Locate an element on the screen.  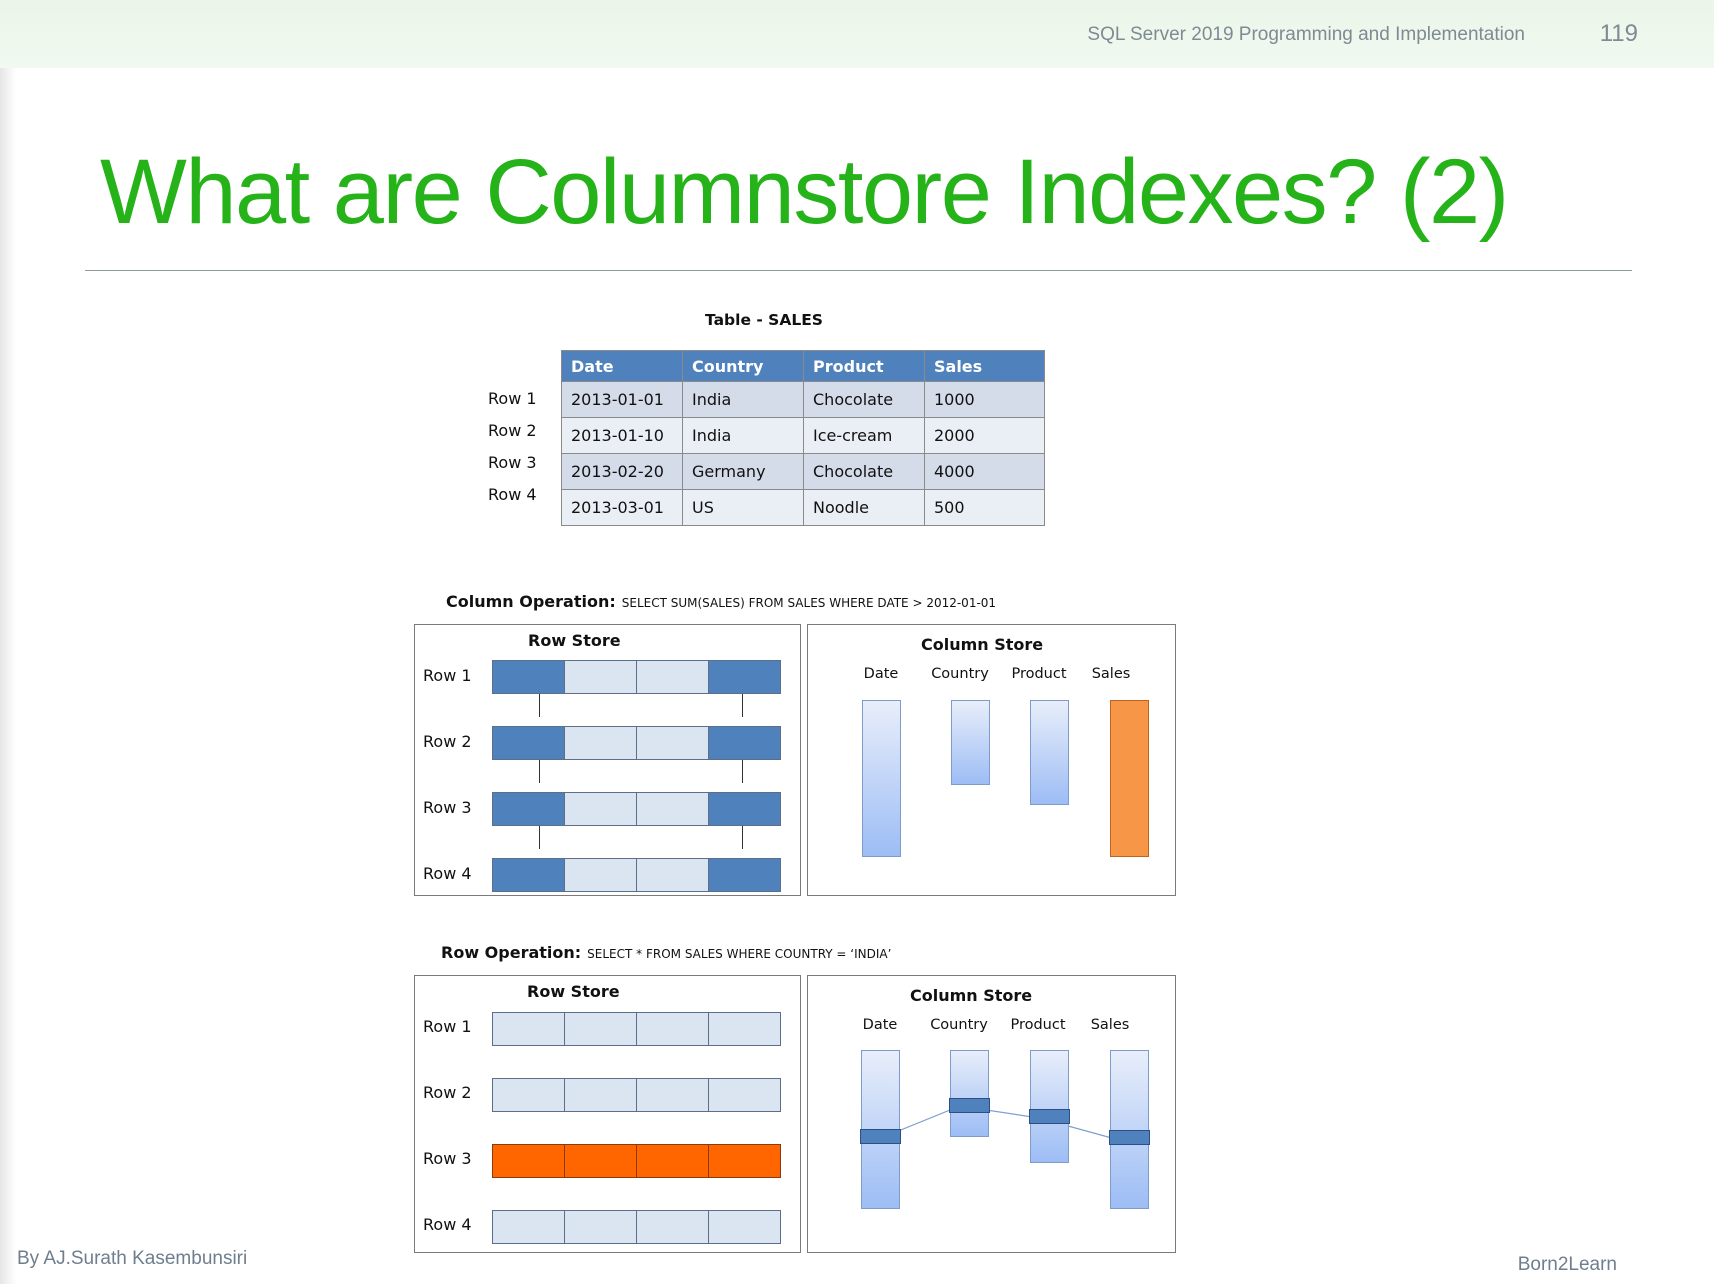
table-cell: Ice-cream is located at coordinates (864, 435).